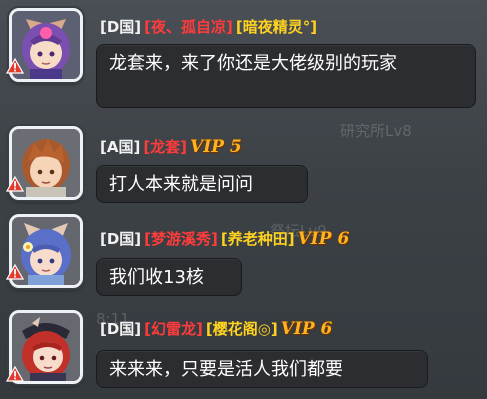  Describe the element at coordinates (120, 147) in the screenshot. I see `country-tag: [A国]` at that location.